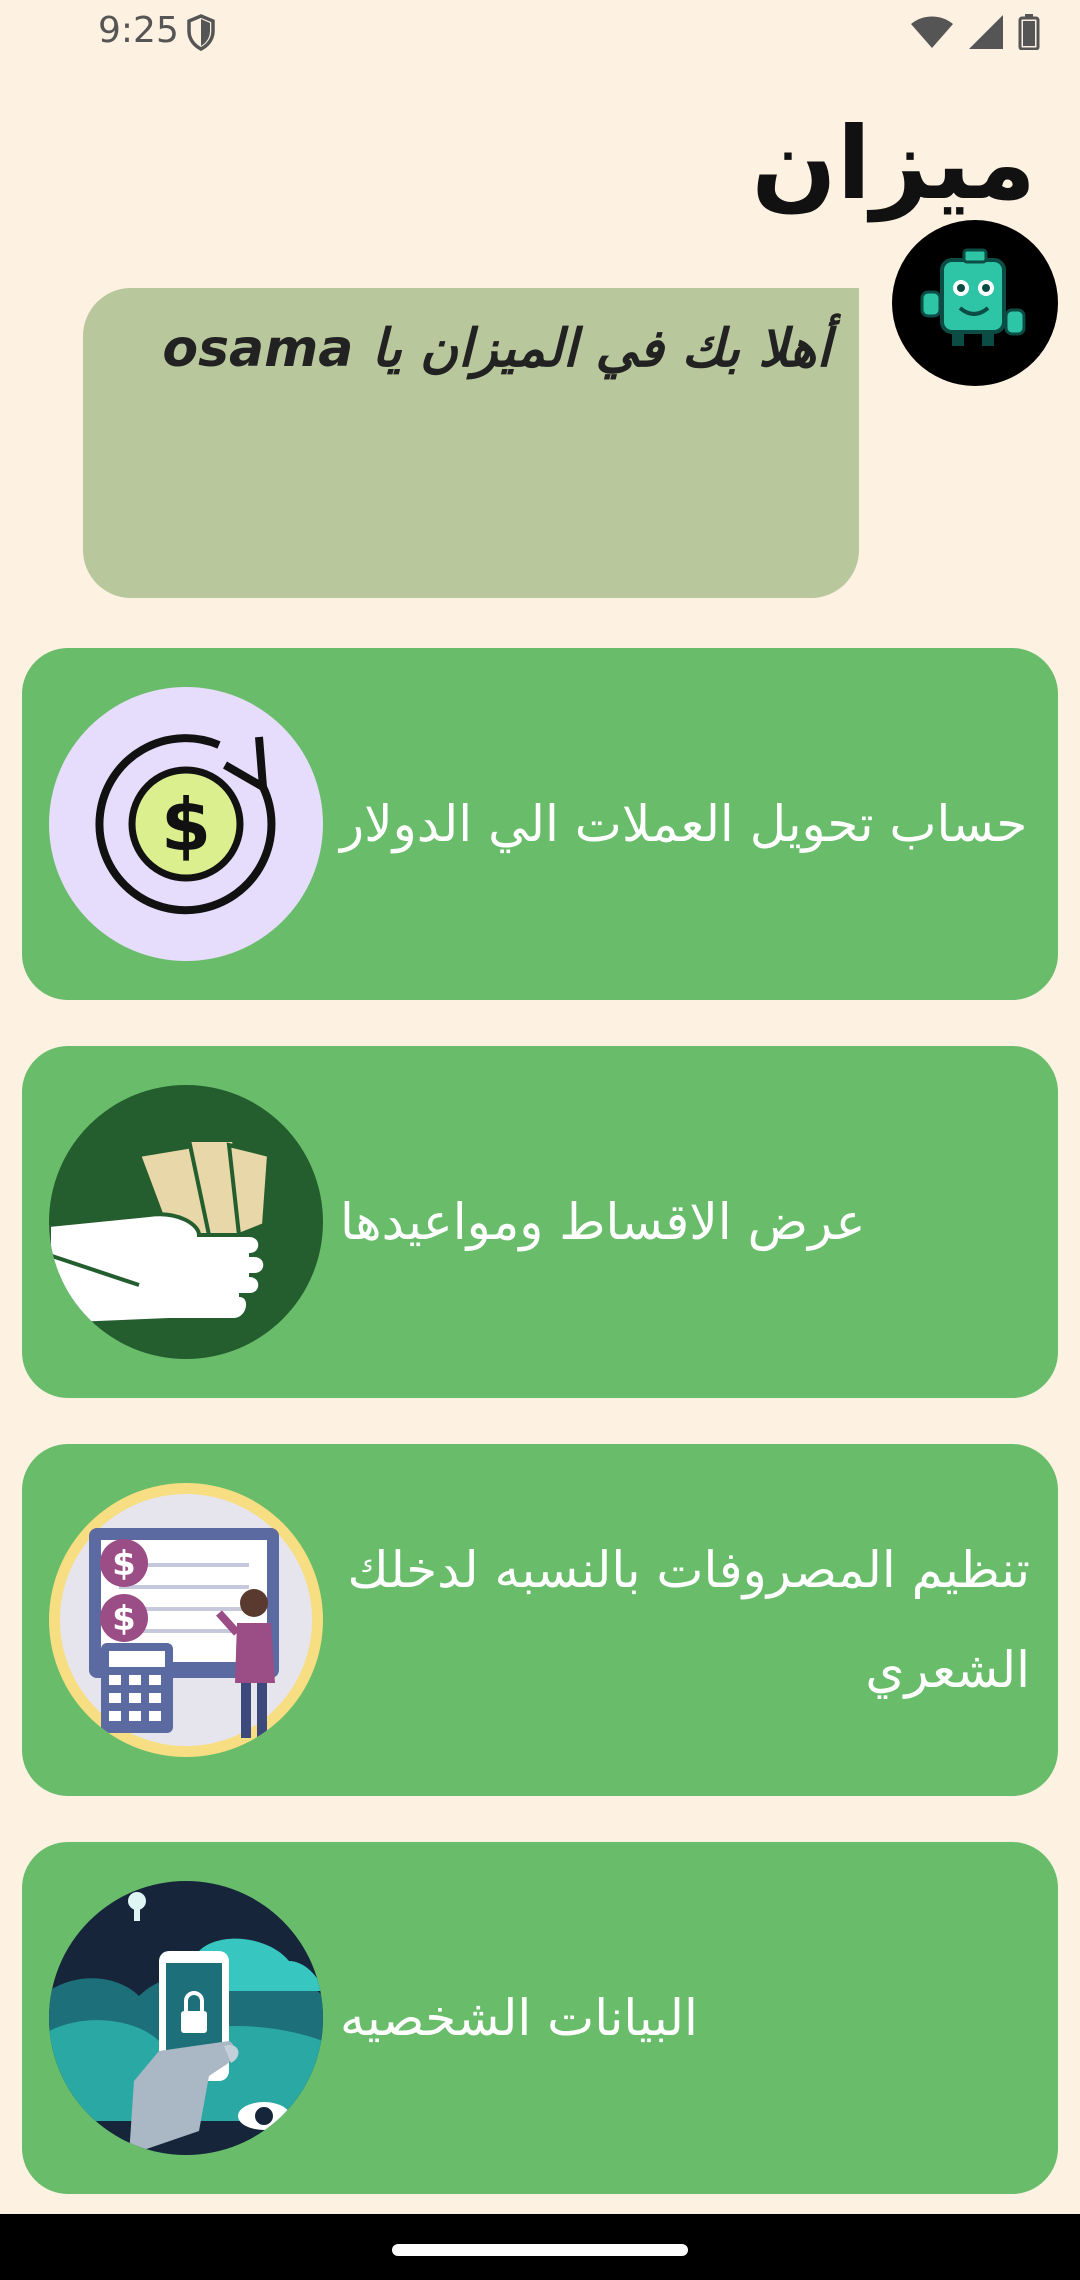 This screenshot has width=1080, height=2280. What do you see at coordinates (540, 2250) in the screenshot?
I see `home-gesture-handle` at bounding box center [540, 2250].